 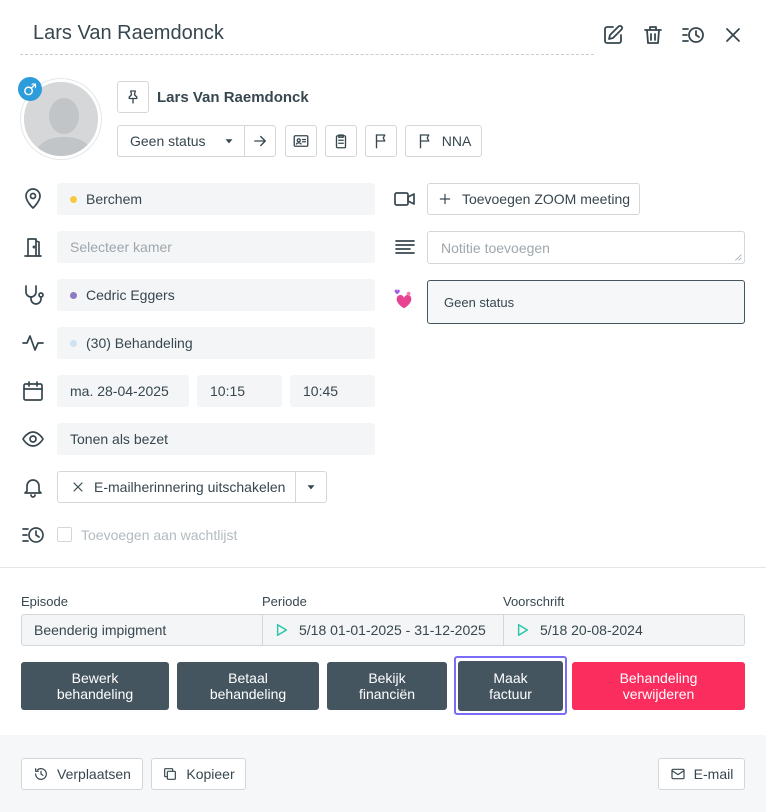 What do you see at coordinates (119, 439) in the screenshot?
I see `visibility-value: Tonen als bezet` at bounding box center [119, 439].